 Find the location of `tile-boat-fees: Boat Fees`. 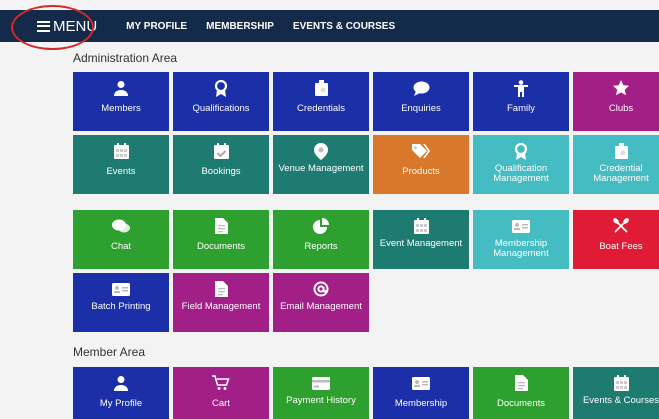

tile-boat-fees: Boat Fees is located at coordinates (616, 239).